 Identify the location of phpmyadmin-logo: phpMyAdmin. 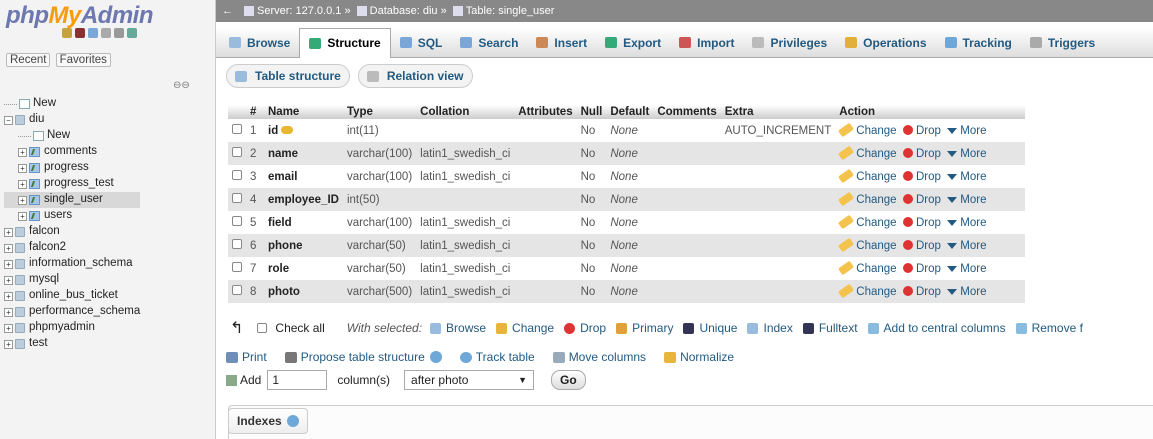
(80, 16).